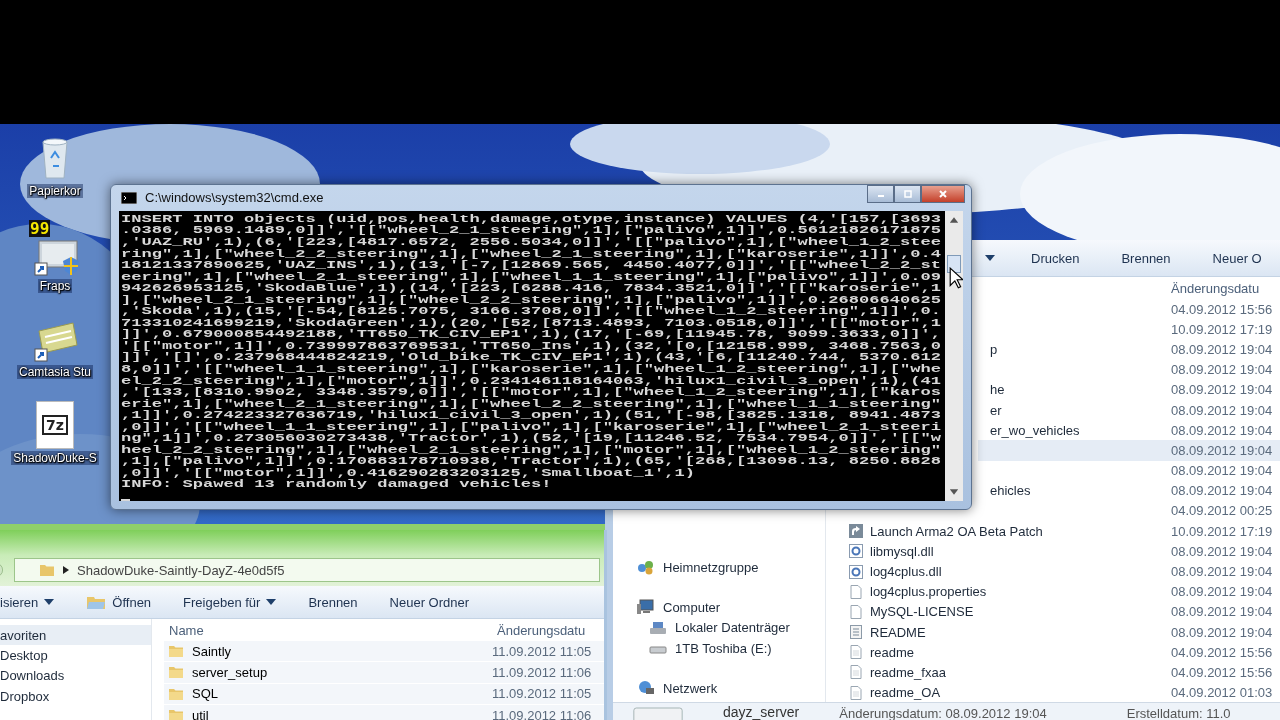 This screenshot has height=720, width=1280. Describe the element at coordinates (994, 349) in the screenshot. I see `file-name: p` at that location.